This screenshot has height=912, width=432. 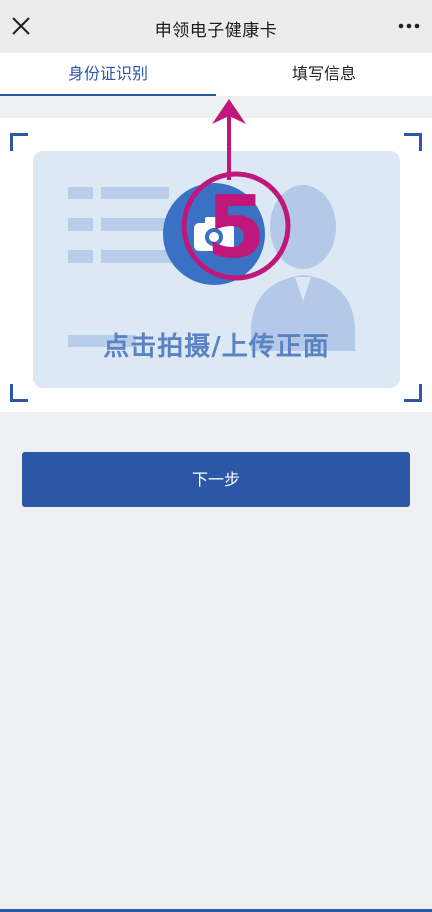 I want to click on page-title: 申领电子健康卡, so click(x=216, y=31).